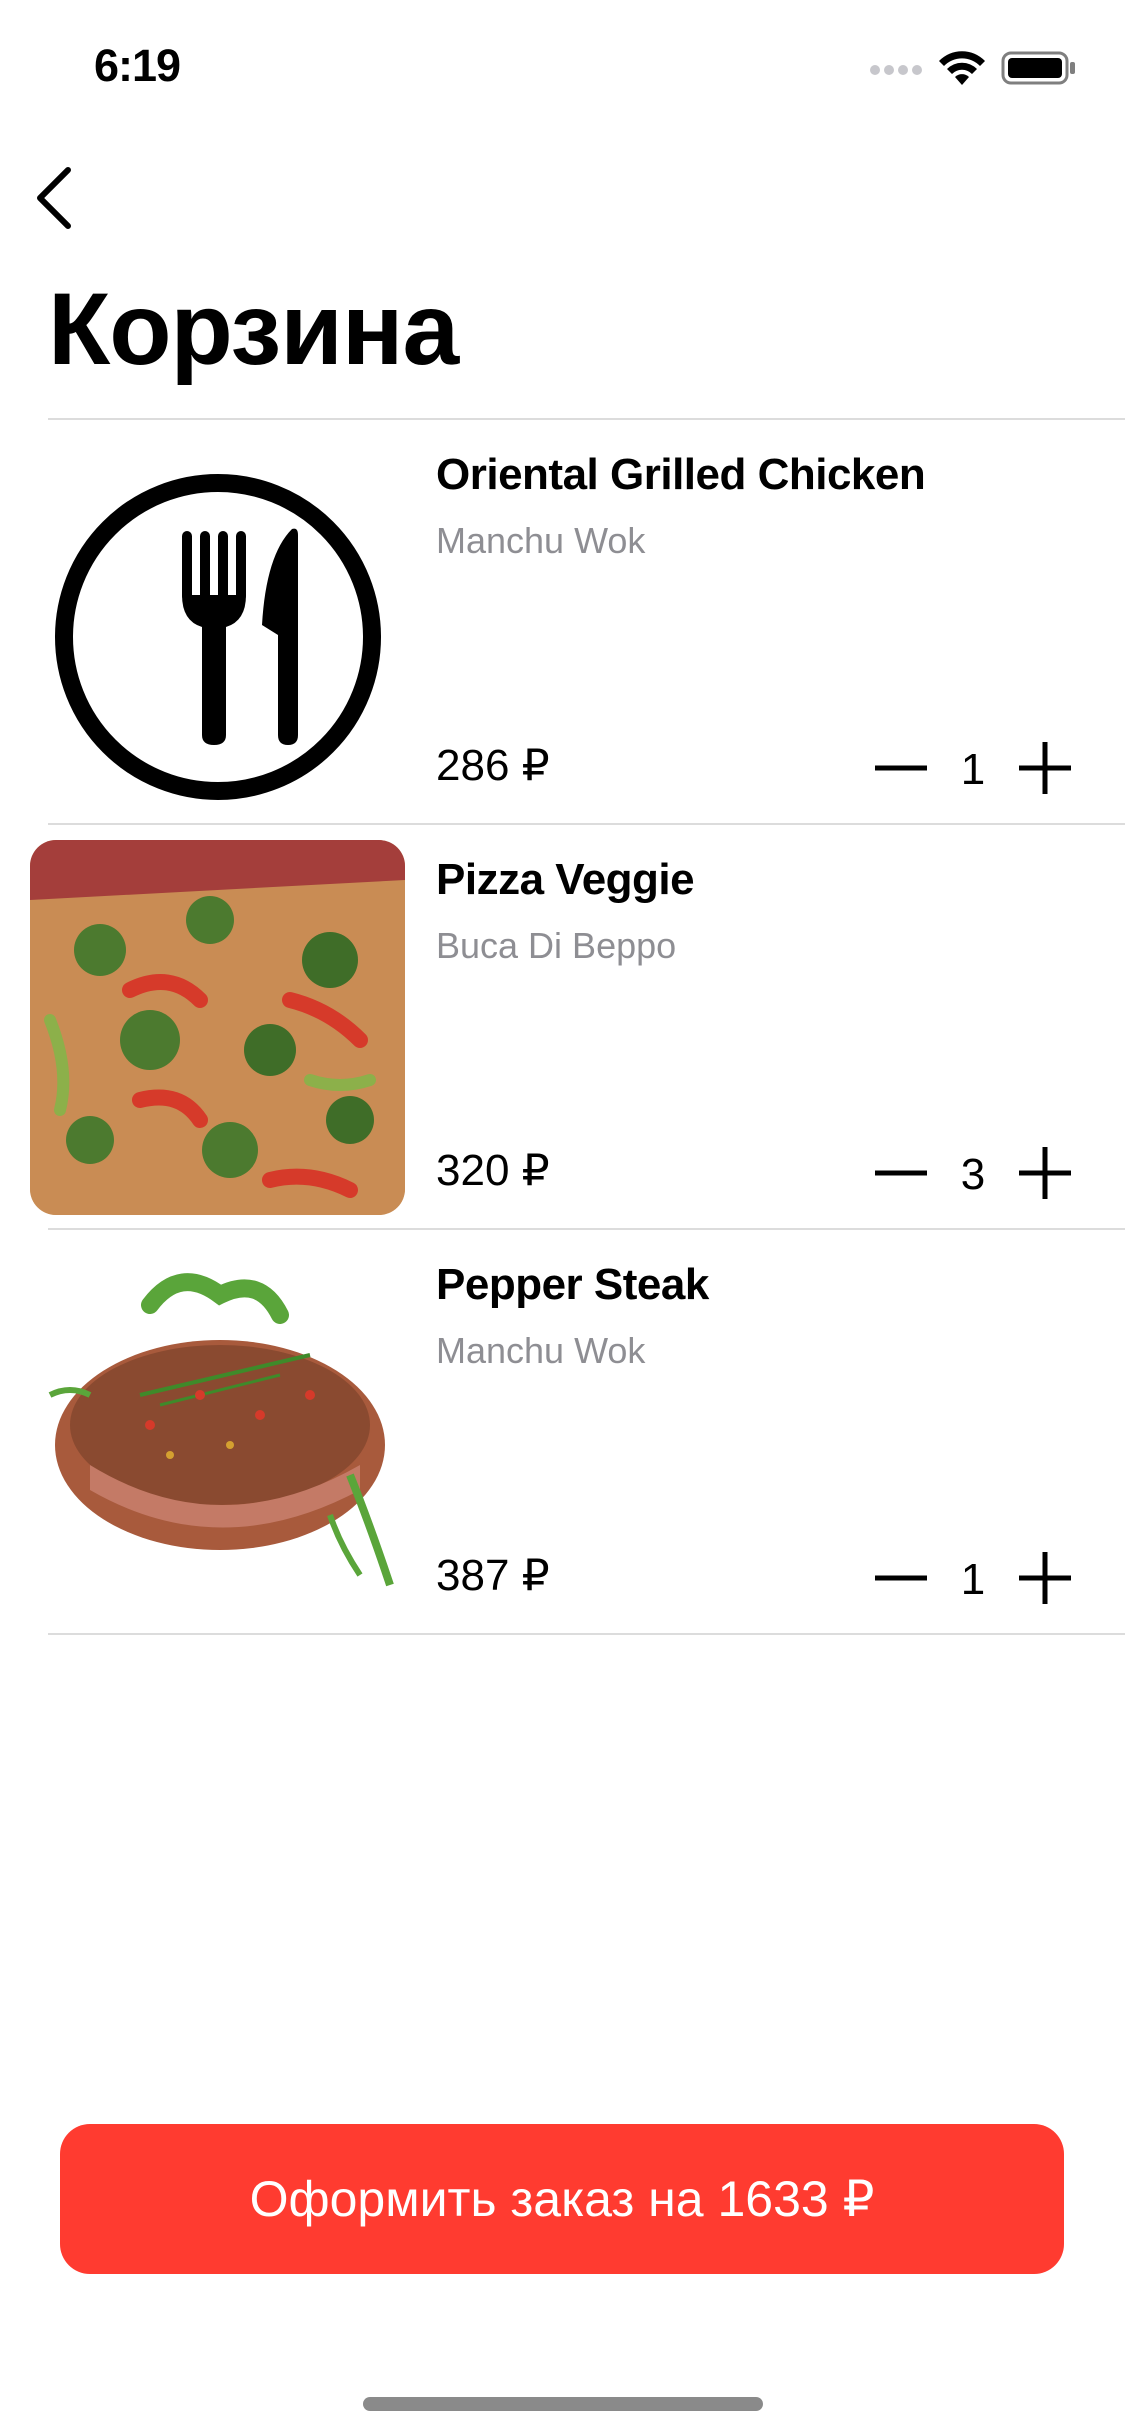 Image resolution: width=1125 pixels, height=2436 pixels. I want to click on item-name: Oriental Grilled Chicken, so click(681, 474).